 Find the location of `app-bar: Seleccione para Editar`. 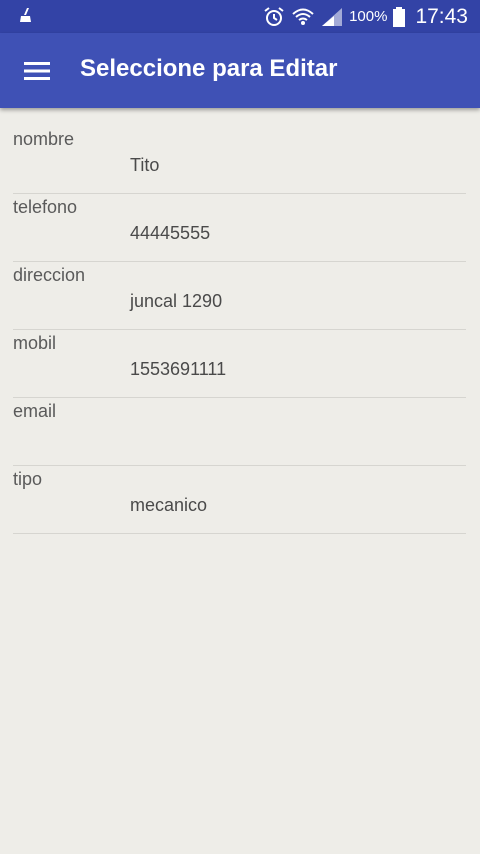

app-bar: Seleccione para Editar is located at coordinates (240, 70).